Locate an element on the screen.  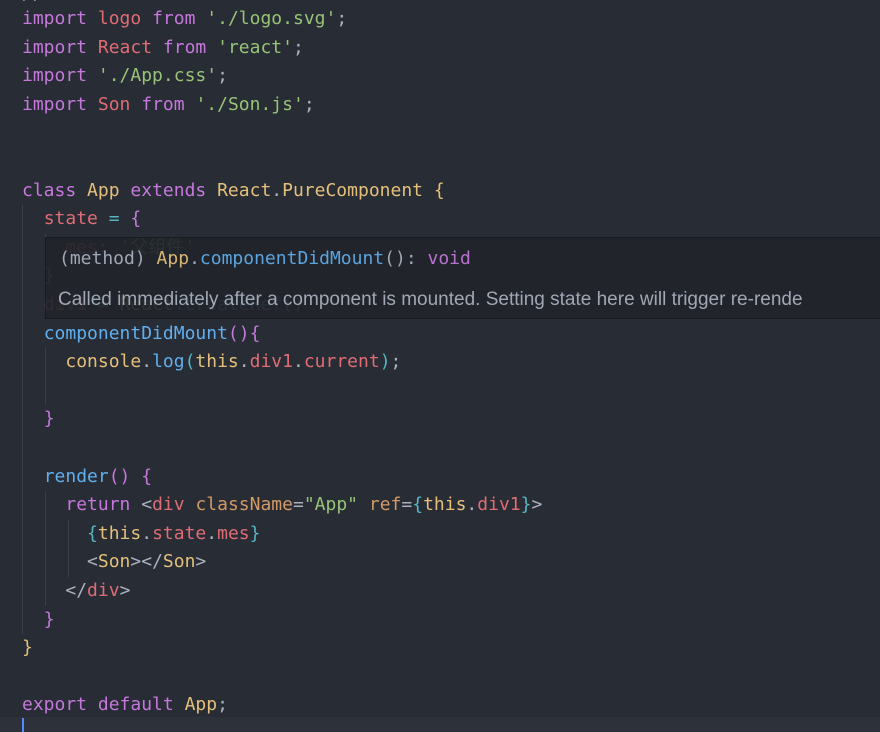
code-line: <Son></Son> is located at coordinates (114, 562).